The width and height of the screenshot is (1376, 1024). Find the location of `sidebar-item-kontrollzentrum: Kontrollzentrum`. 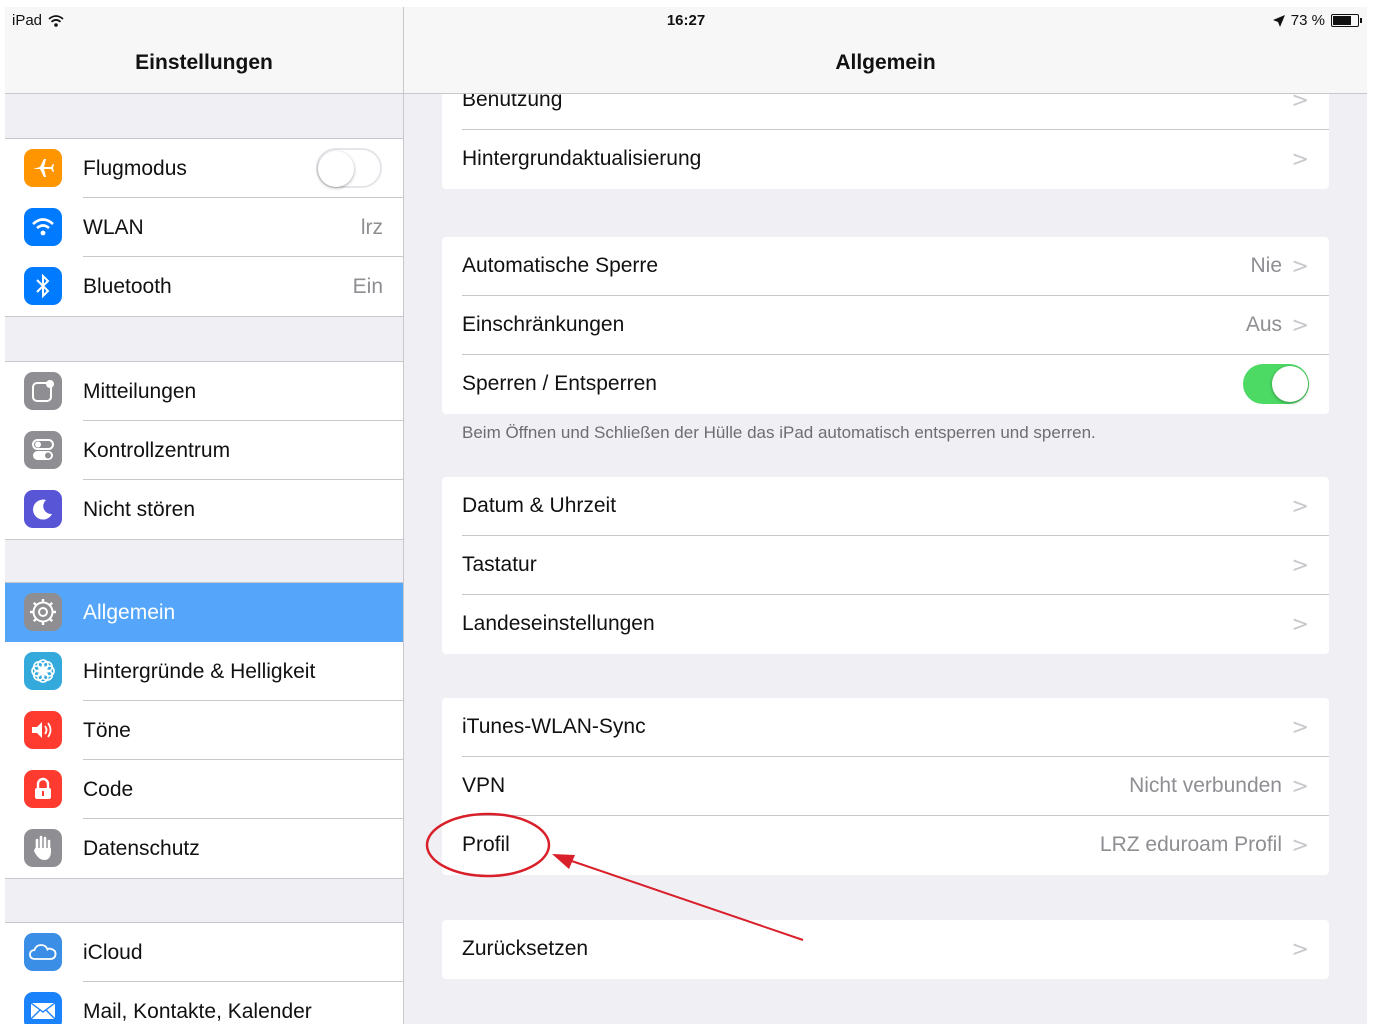

sidebar-item-kontrollzentrum: Kontrollzentrum is located at coordinates (204, 450).